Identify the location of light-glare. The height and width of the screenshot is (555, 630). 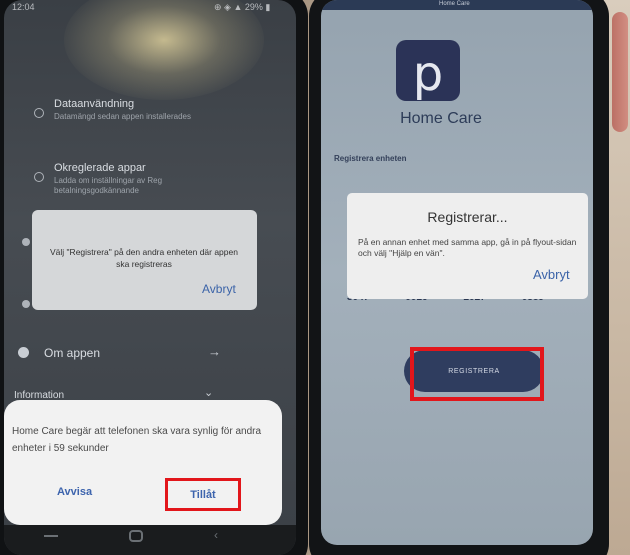
(164, 50).